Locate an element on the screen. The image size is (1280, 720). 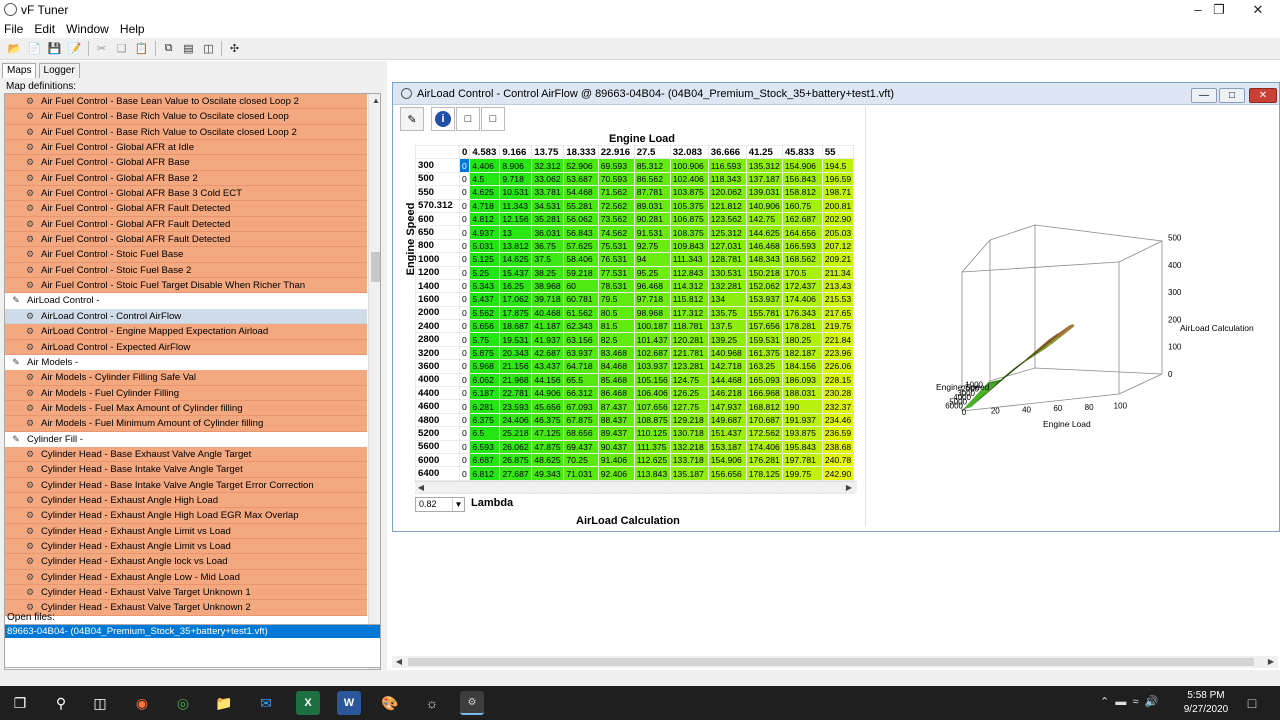
table-cell: 27.687 is located at coordinates (516, 473).